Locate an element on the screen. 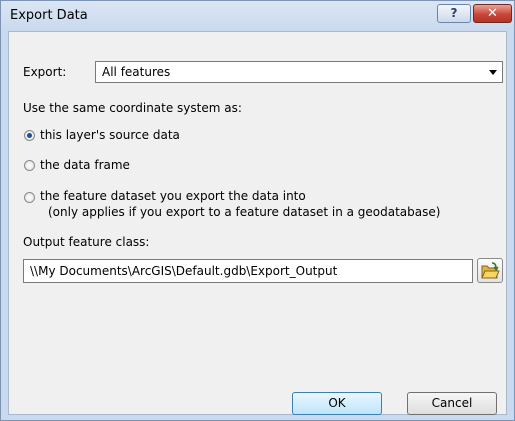 Image resolution: width=515 pixels, height=421 pixels. help-icon: ? is located at coordinates (454, 13).